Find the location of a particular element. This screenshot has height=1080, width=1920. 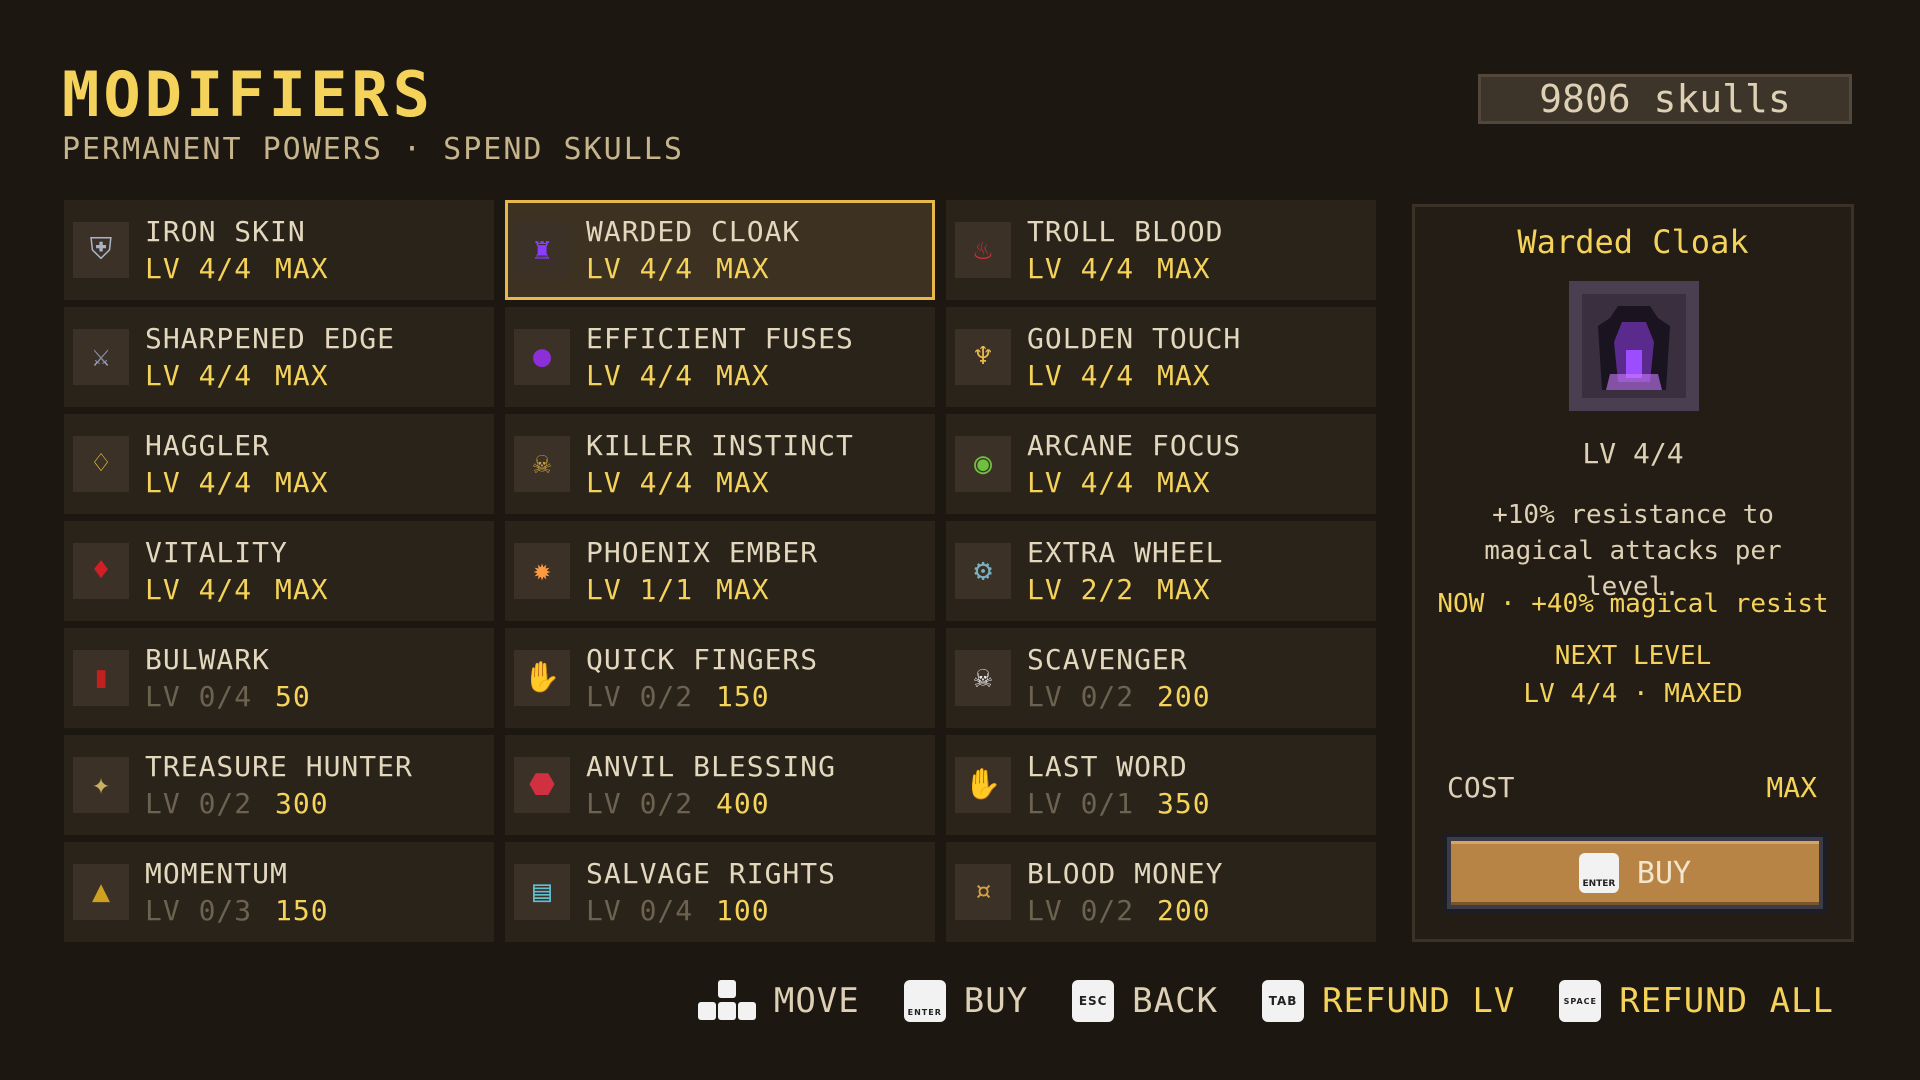

detail-next-level-label: NEXT LEVEL is located at coordinates (1633, 656).